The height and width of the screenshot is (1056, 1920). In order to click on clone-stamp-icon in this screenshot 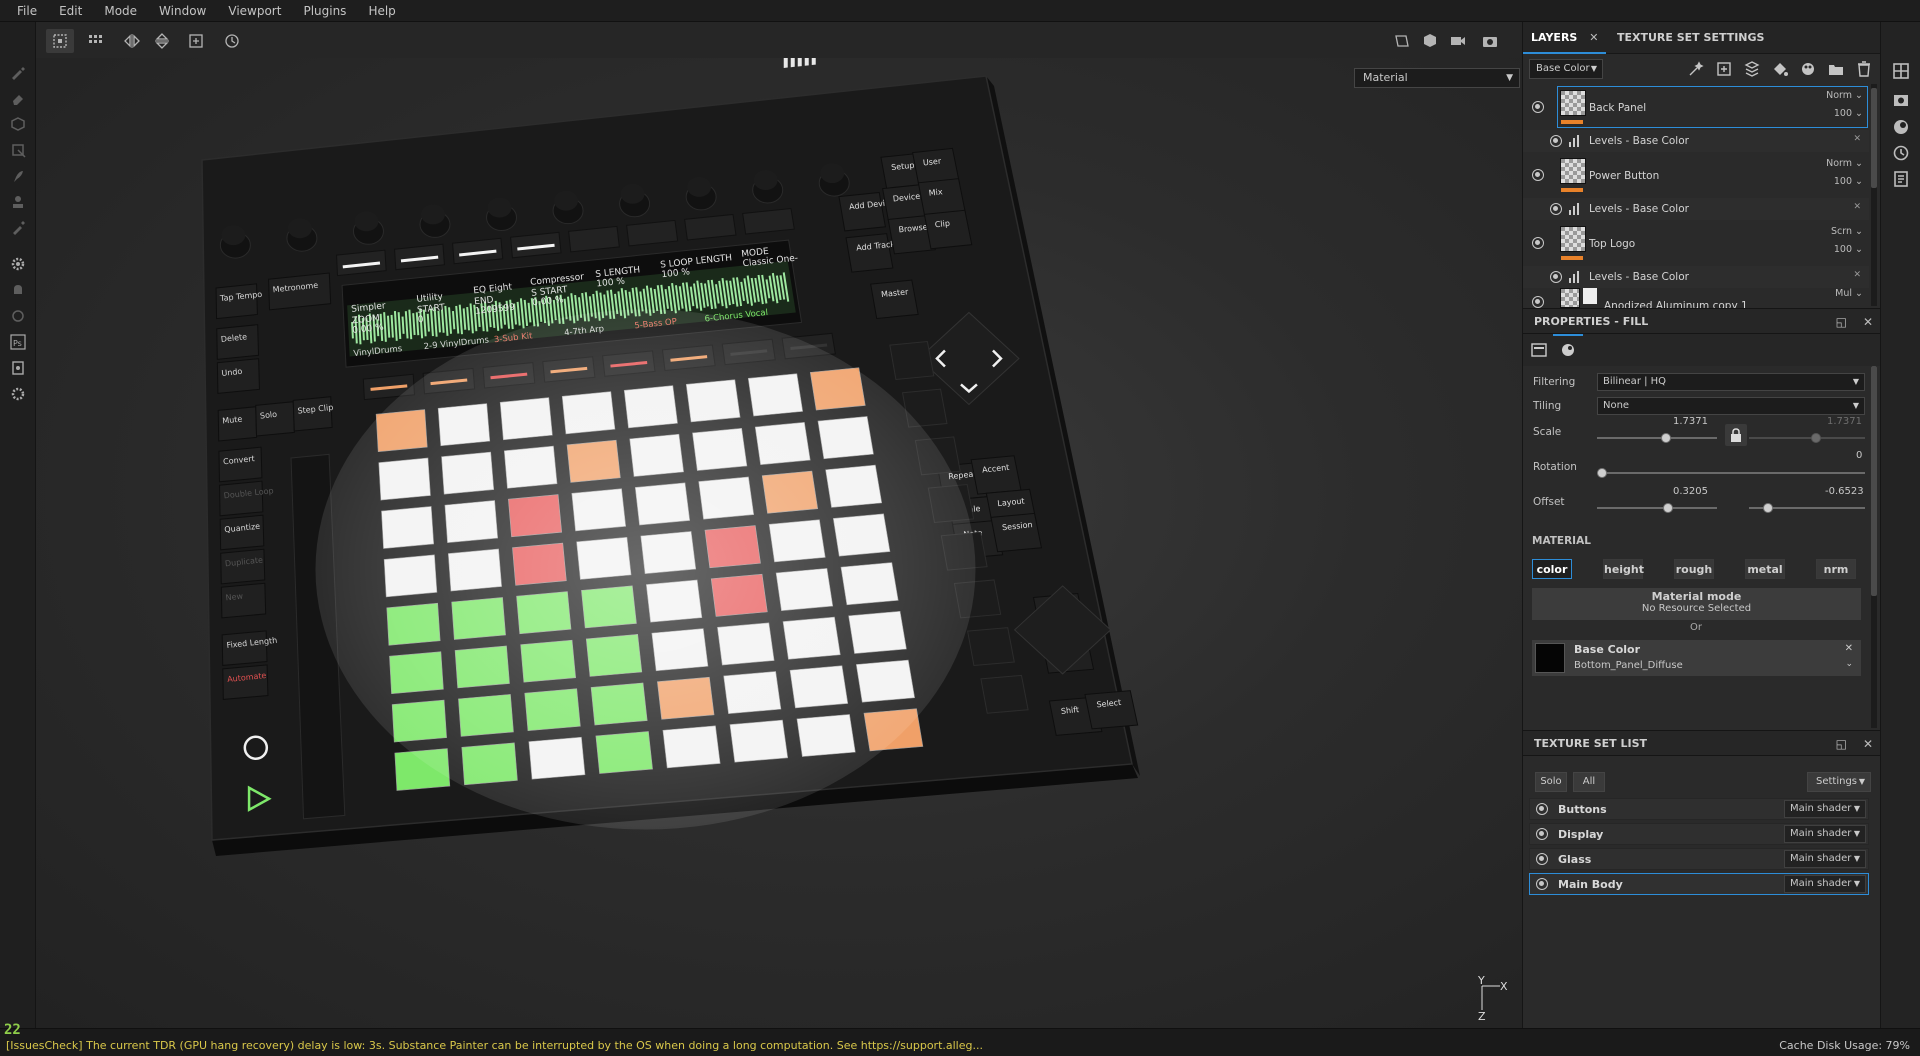, I will do `click(18, 202)`.